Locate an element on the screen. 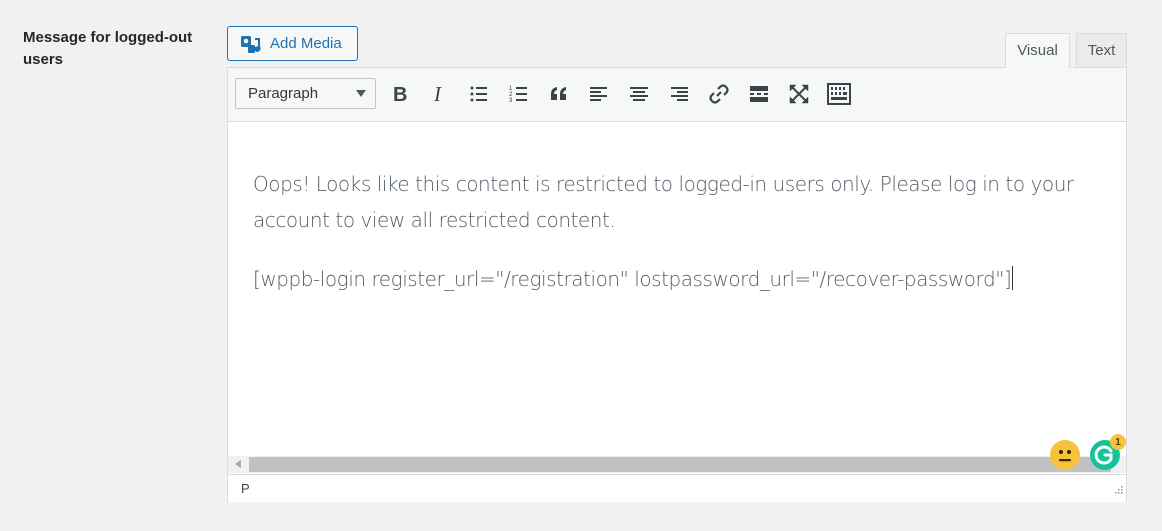  align-right-button is located at coordinates (679, 94).